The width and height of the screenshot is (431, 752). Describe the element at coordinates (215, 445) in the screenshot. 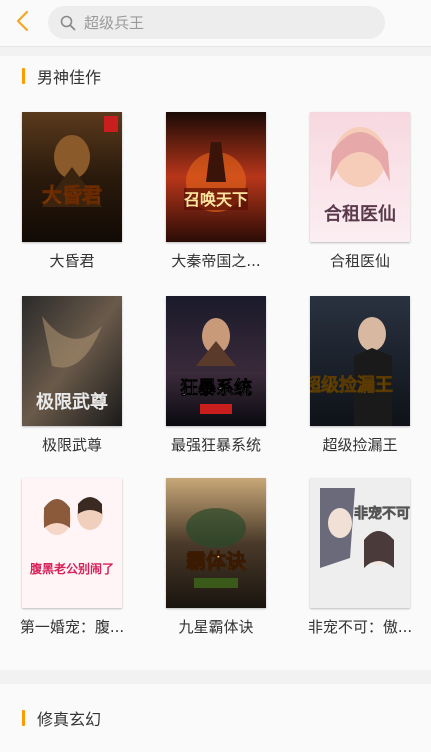

I see `book-title: 最强狂暴系统` at that location.